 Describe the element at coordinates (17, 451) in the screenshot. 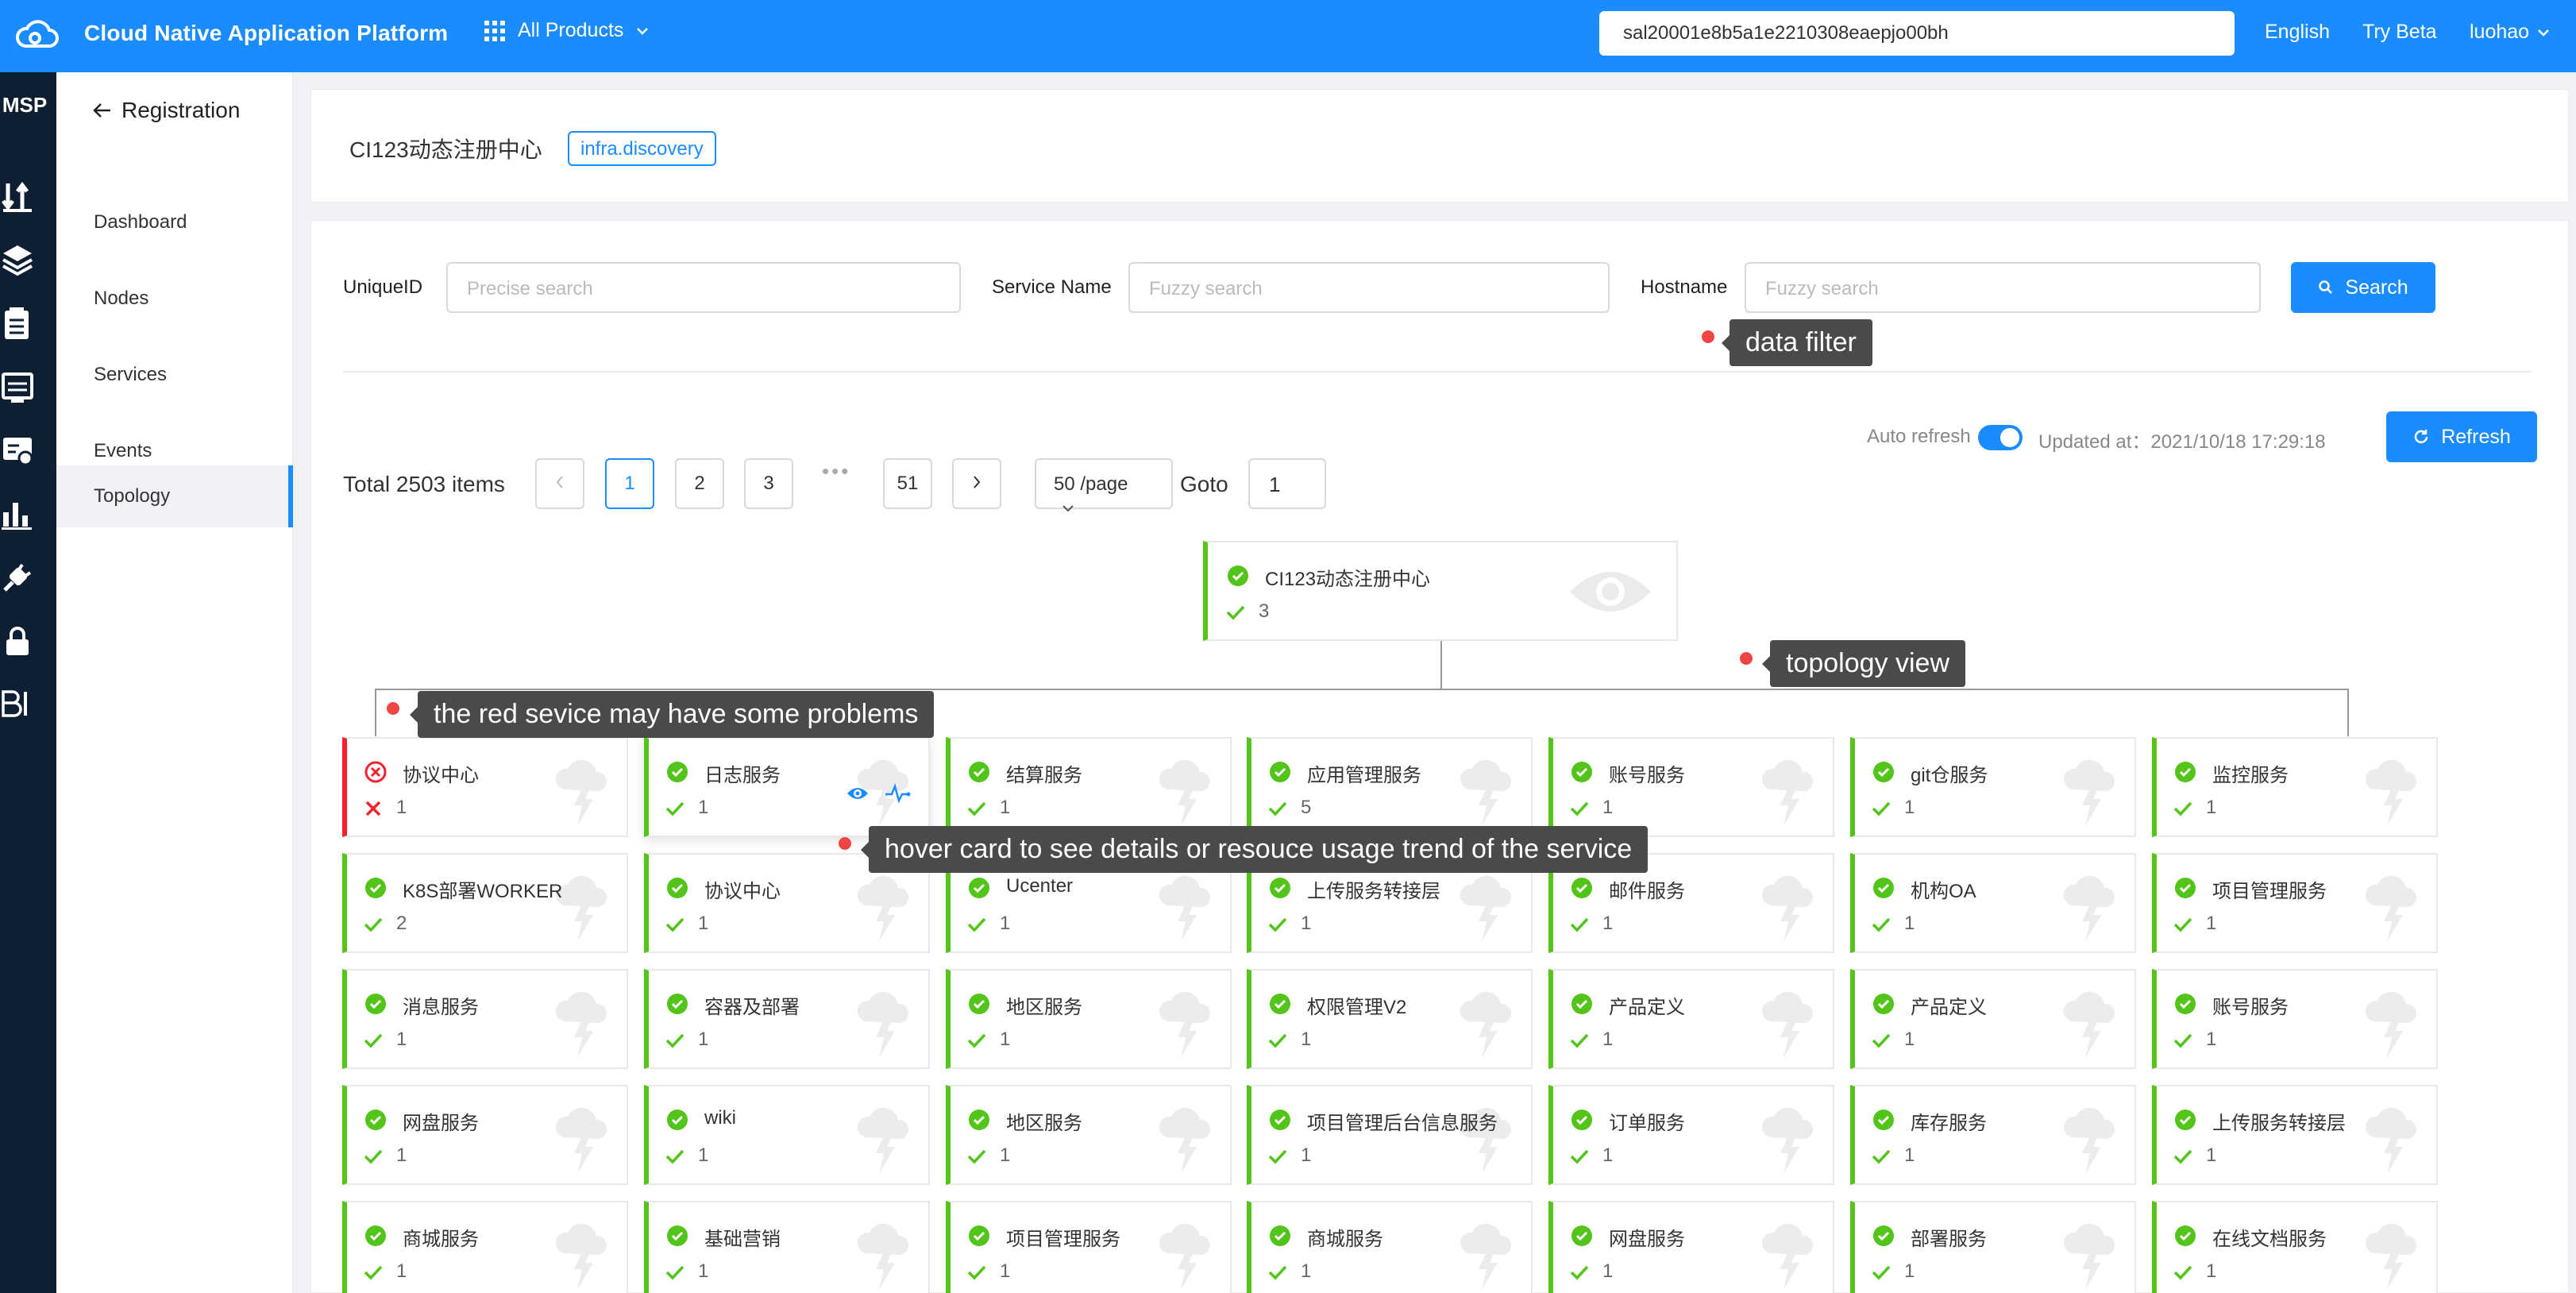

I see `screen-icon` at that location.